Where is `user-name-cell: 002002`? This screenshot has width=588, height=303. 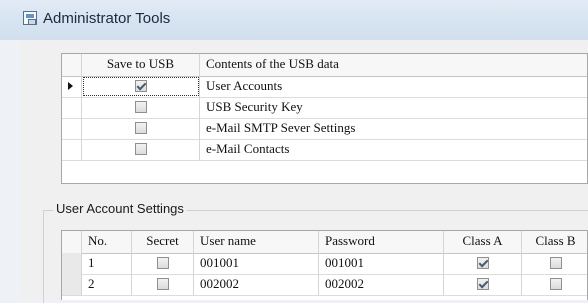
user-name-cell: 002002 is located at coordinates (256, 284).